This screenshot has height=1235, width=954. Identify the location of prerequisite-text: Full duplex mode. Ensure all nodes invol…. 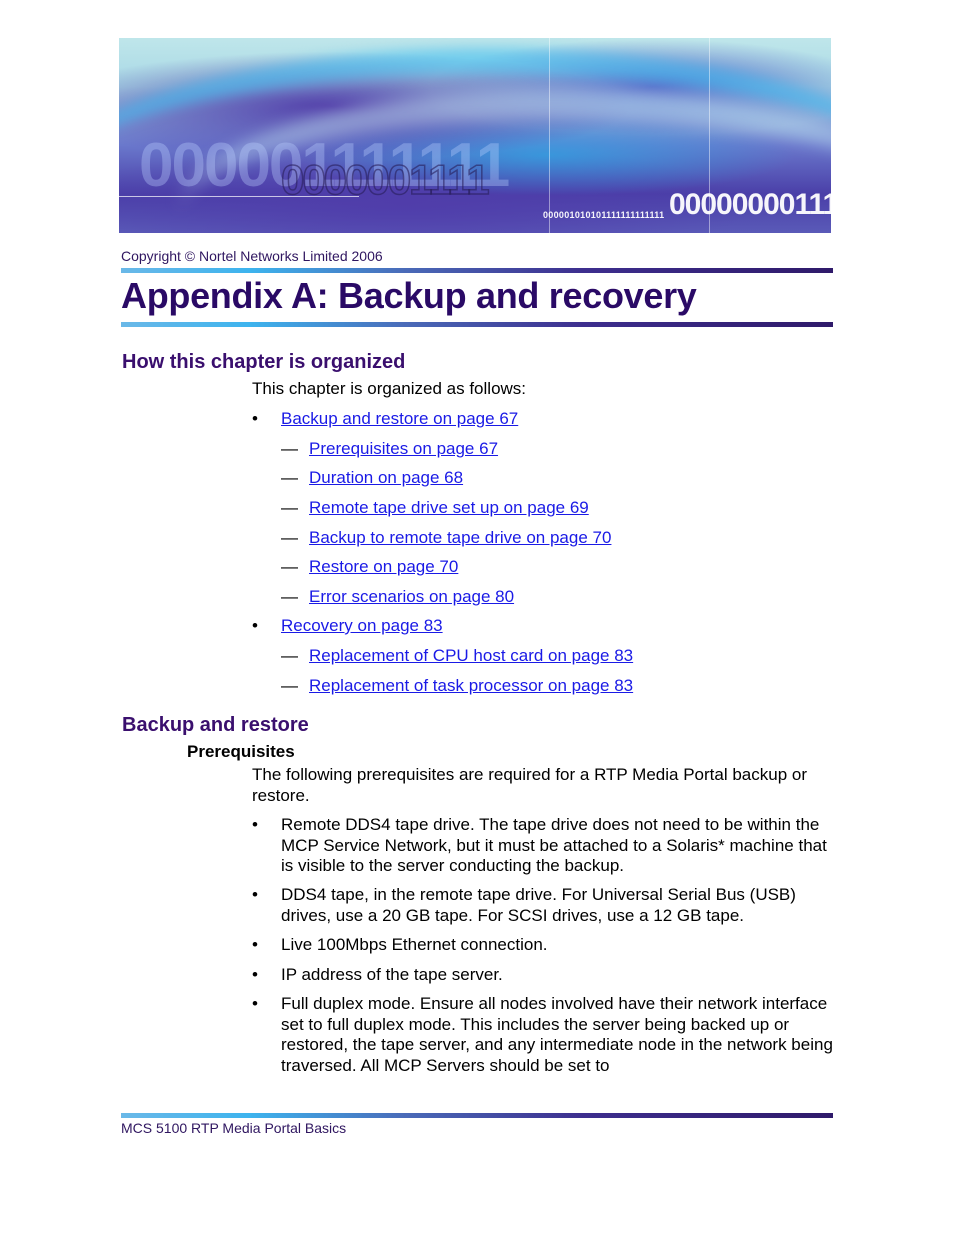
(557, 1034).